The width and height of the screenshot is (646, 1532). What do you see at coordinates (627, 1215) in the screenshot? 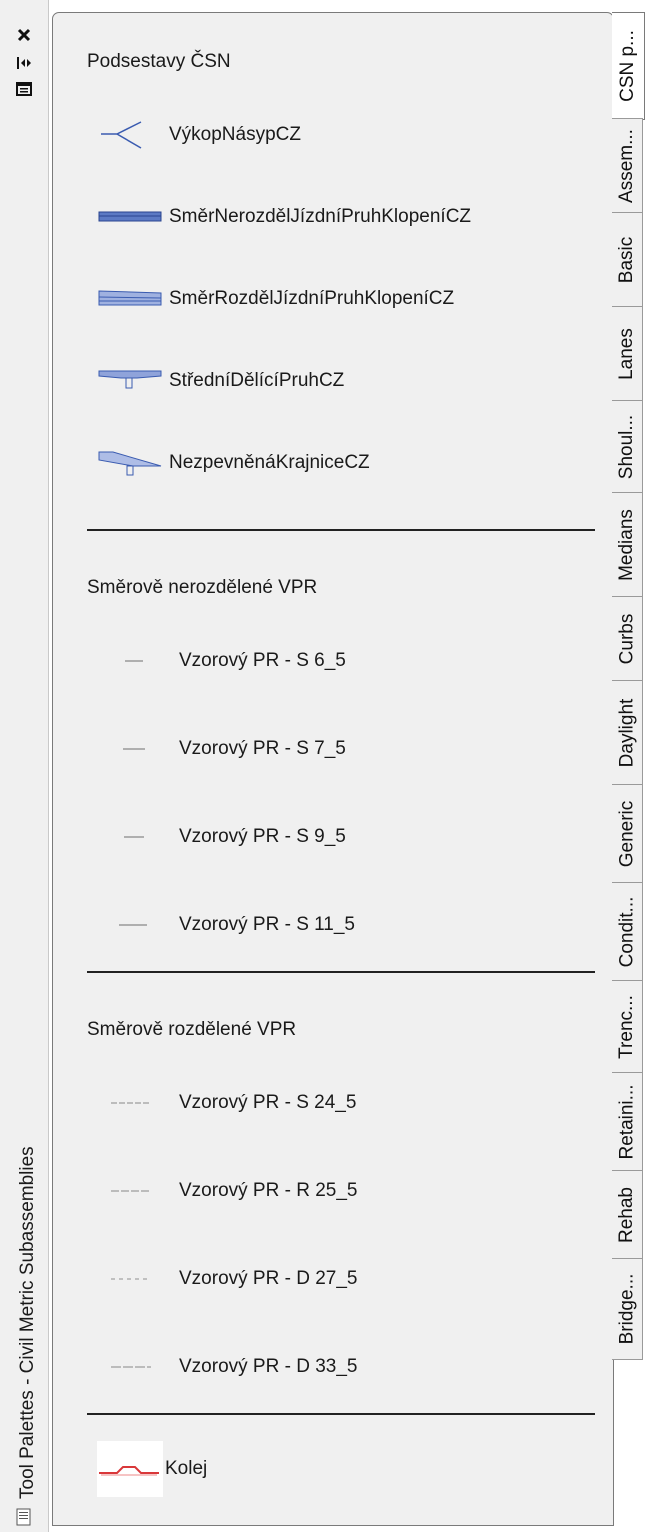
I see `tab-rehab: Rehab` at bounding box center [627, 1215].